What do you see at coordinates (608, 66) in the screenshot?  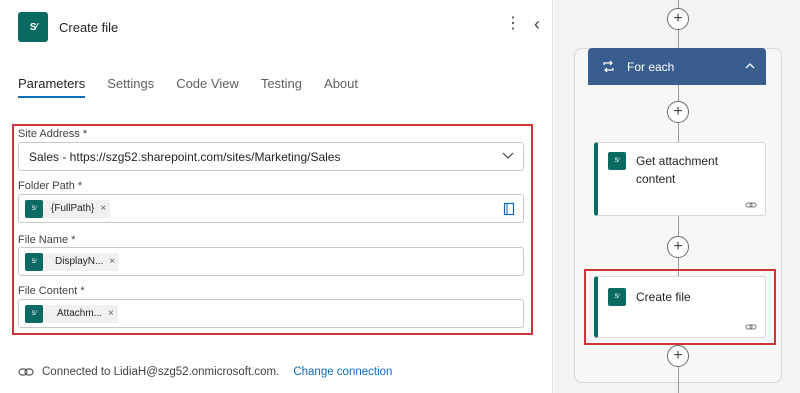 I see `loop-icon` at bounding box center [608, 66].